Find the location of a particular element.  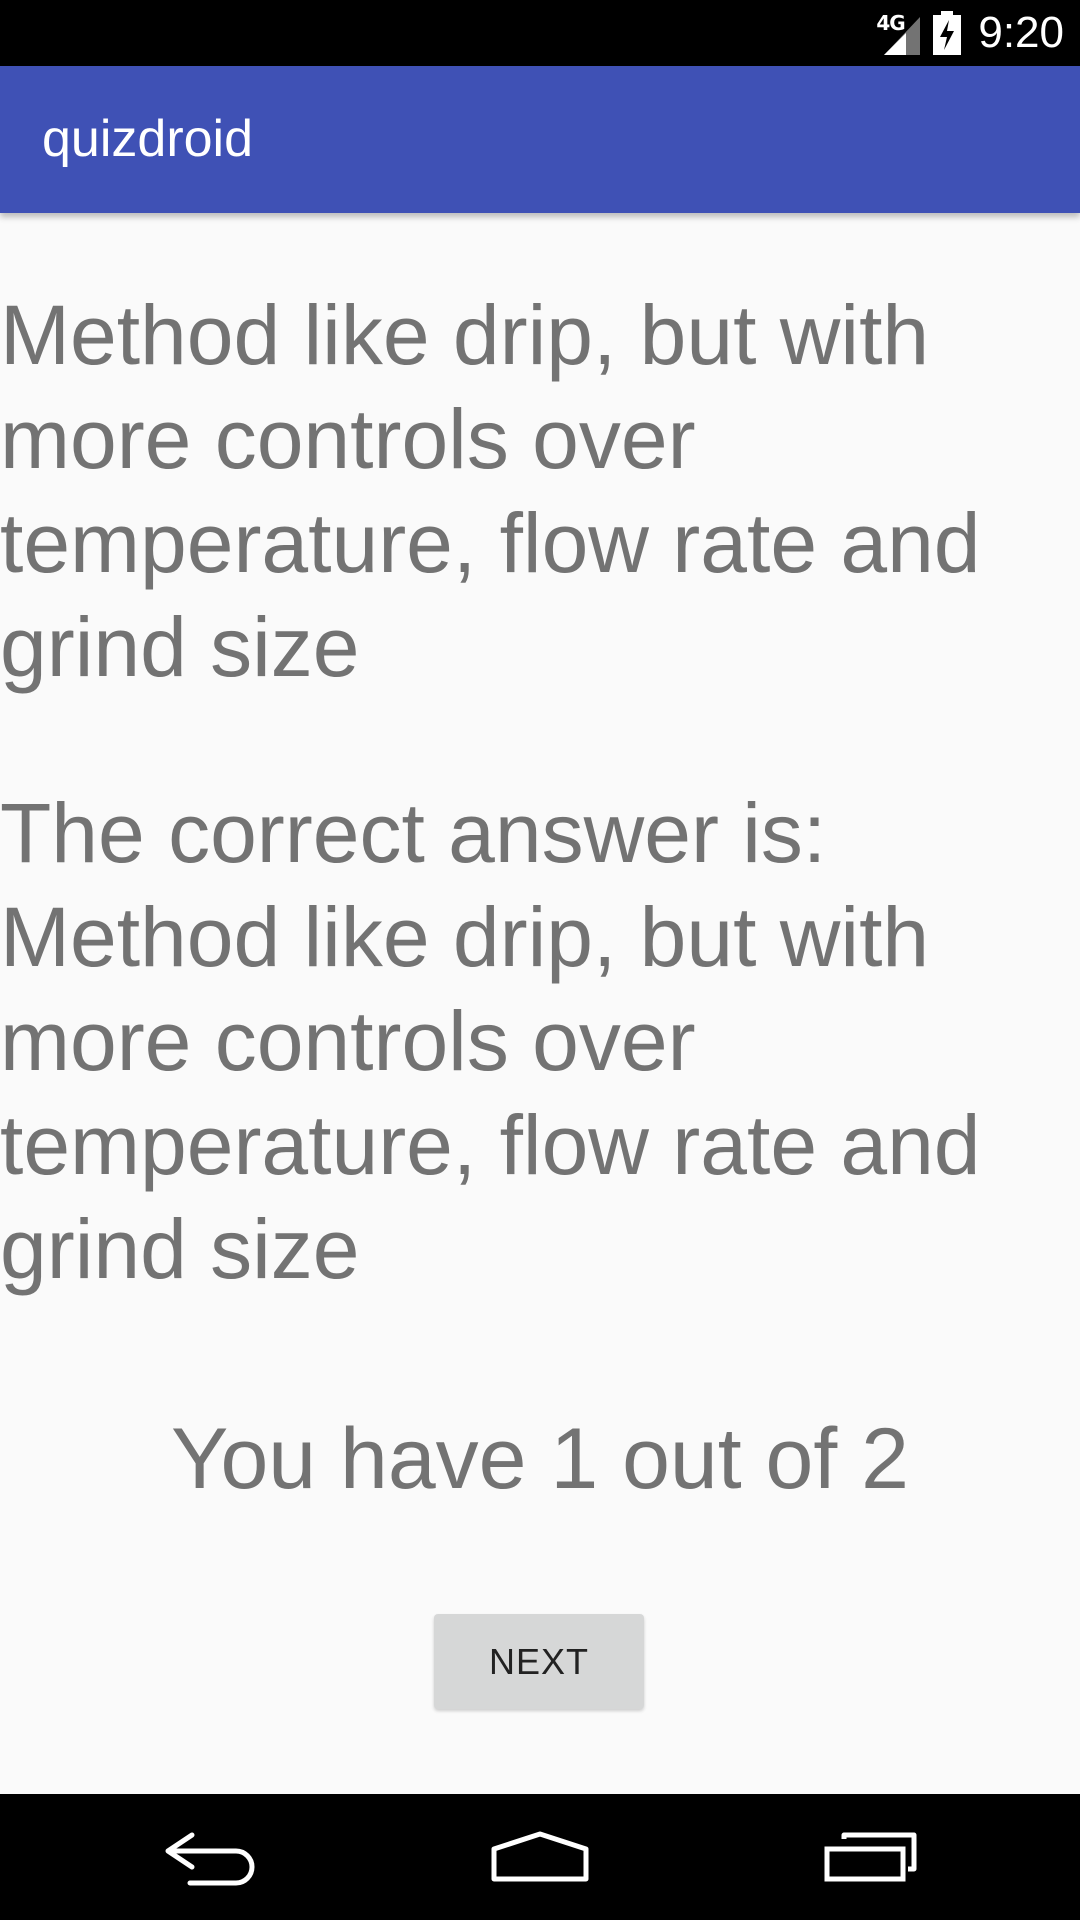

back-icon is located at coordinates (210, 1859).